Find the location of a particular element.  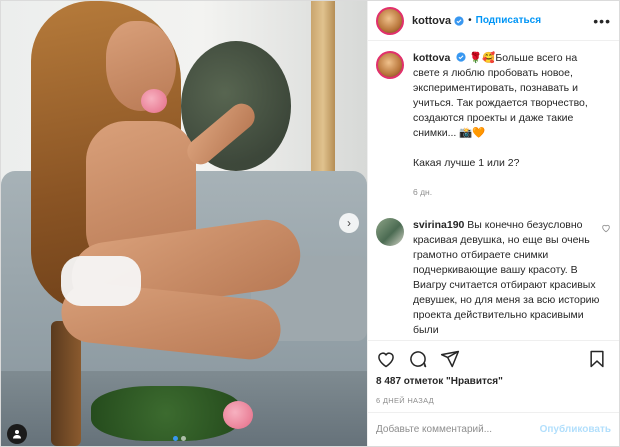

caption-question: Какая лучше 1 или 2? is located at coordinates (466, 163).